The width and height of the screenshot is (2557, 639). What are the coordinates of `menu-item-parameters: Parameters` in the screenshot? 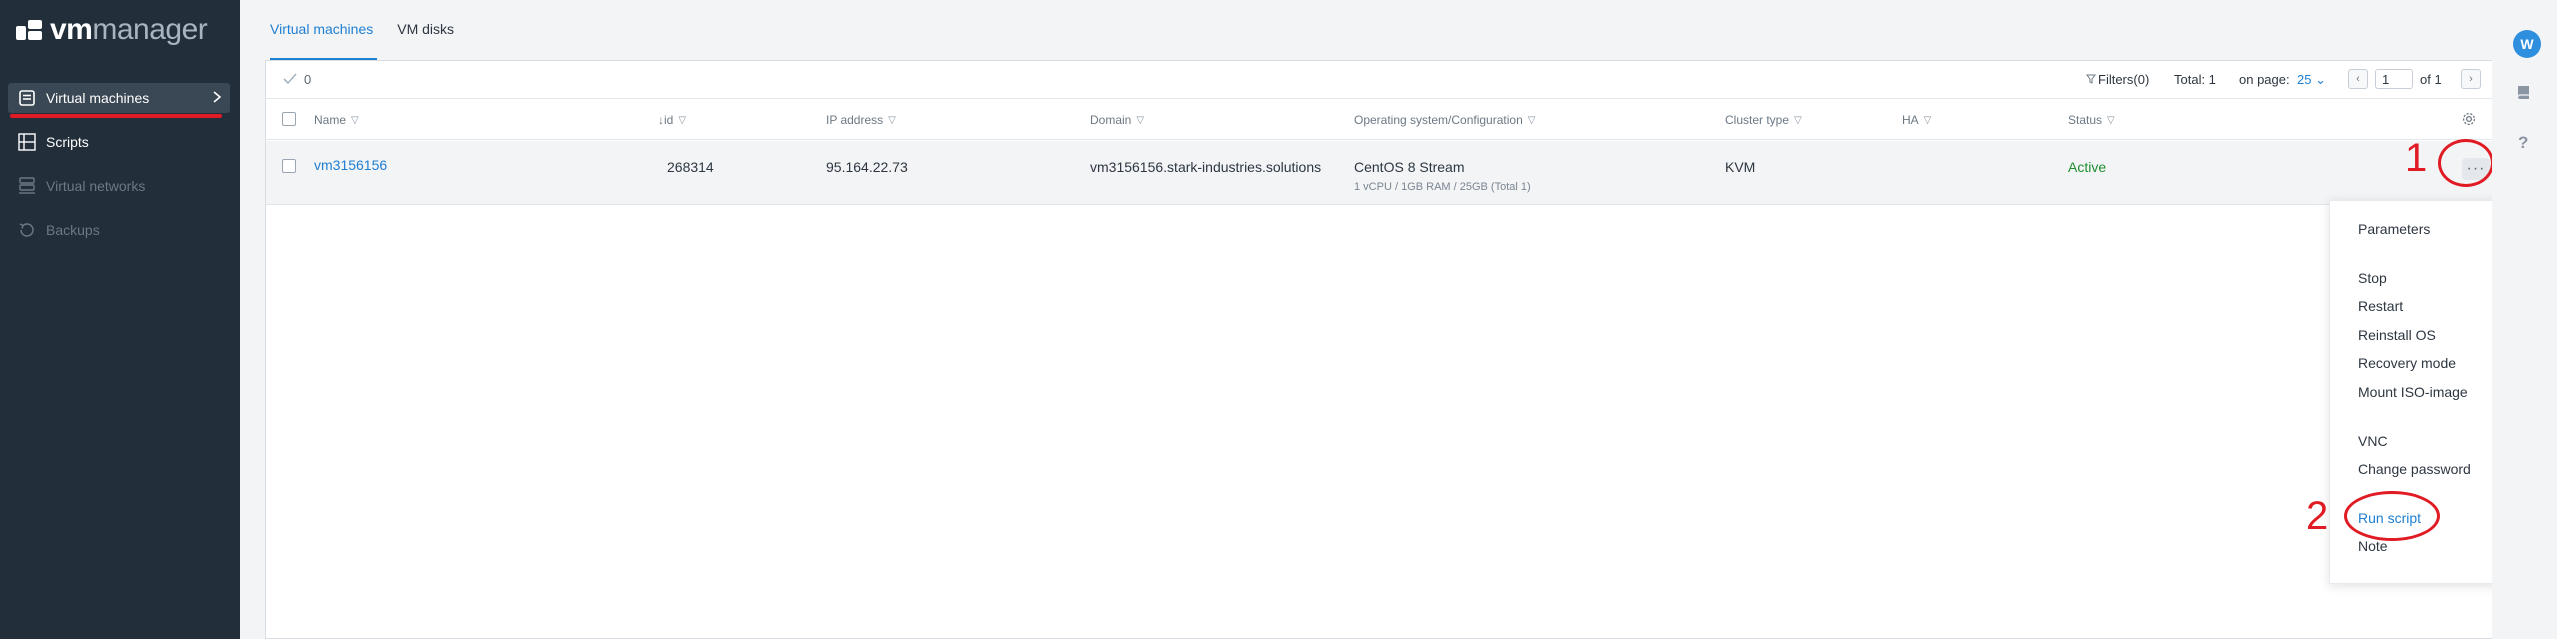 It's located at (2394, 229).